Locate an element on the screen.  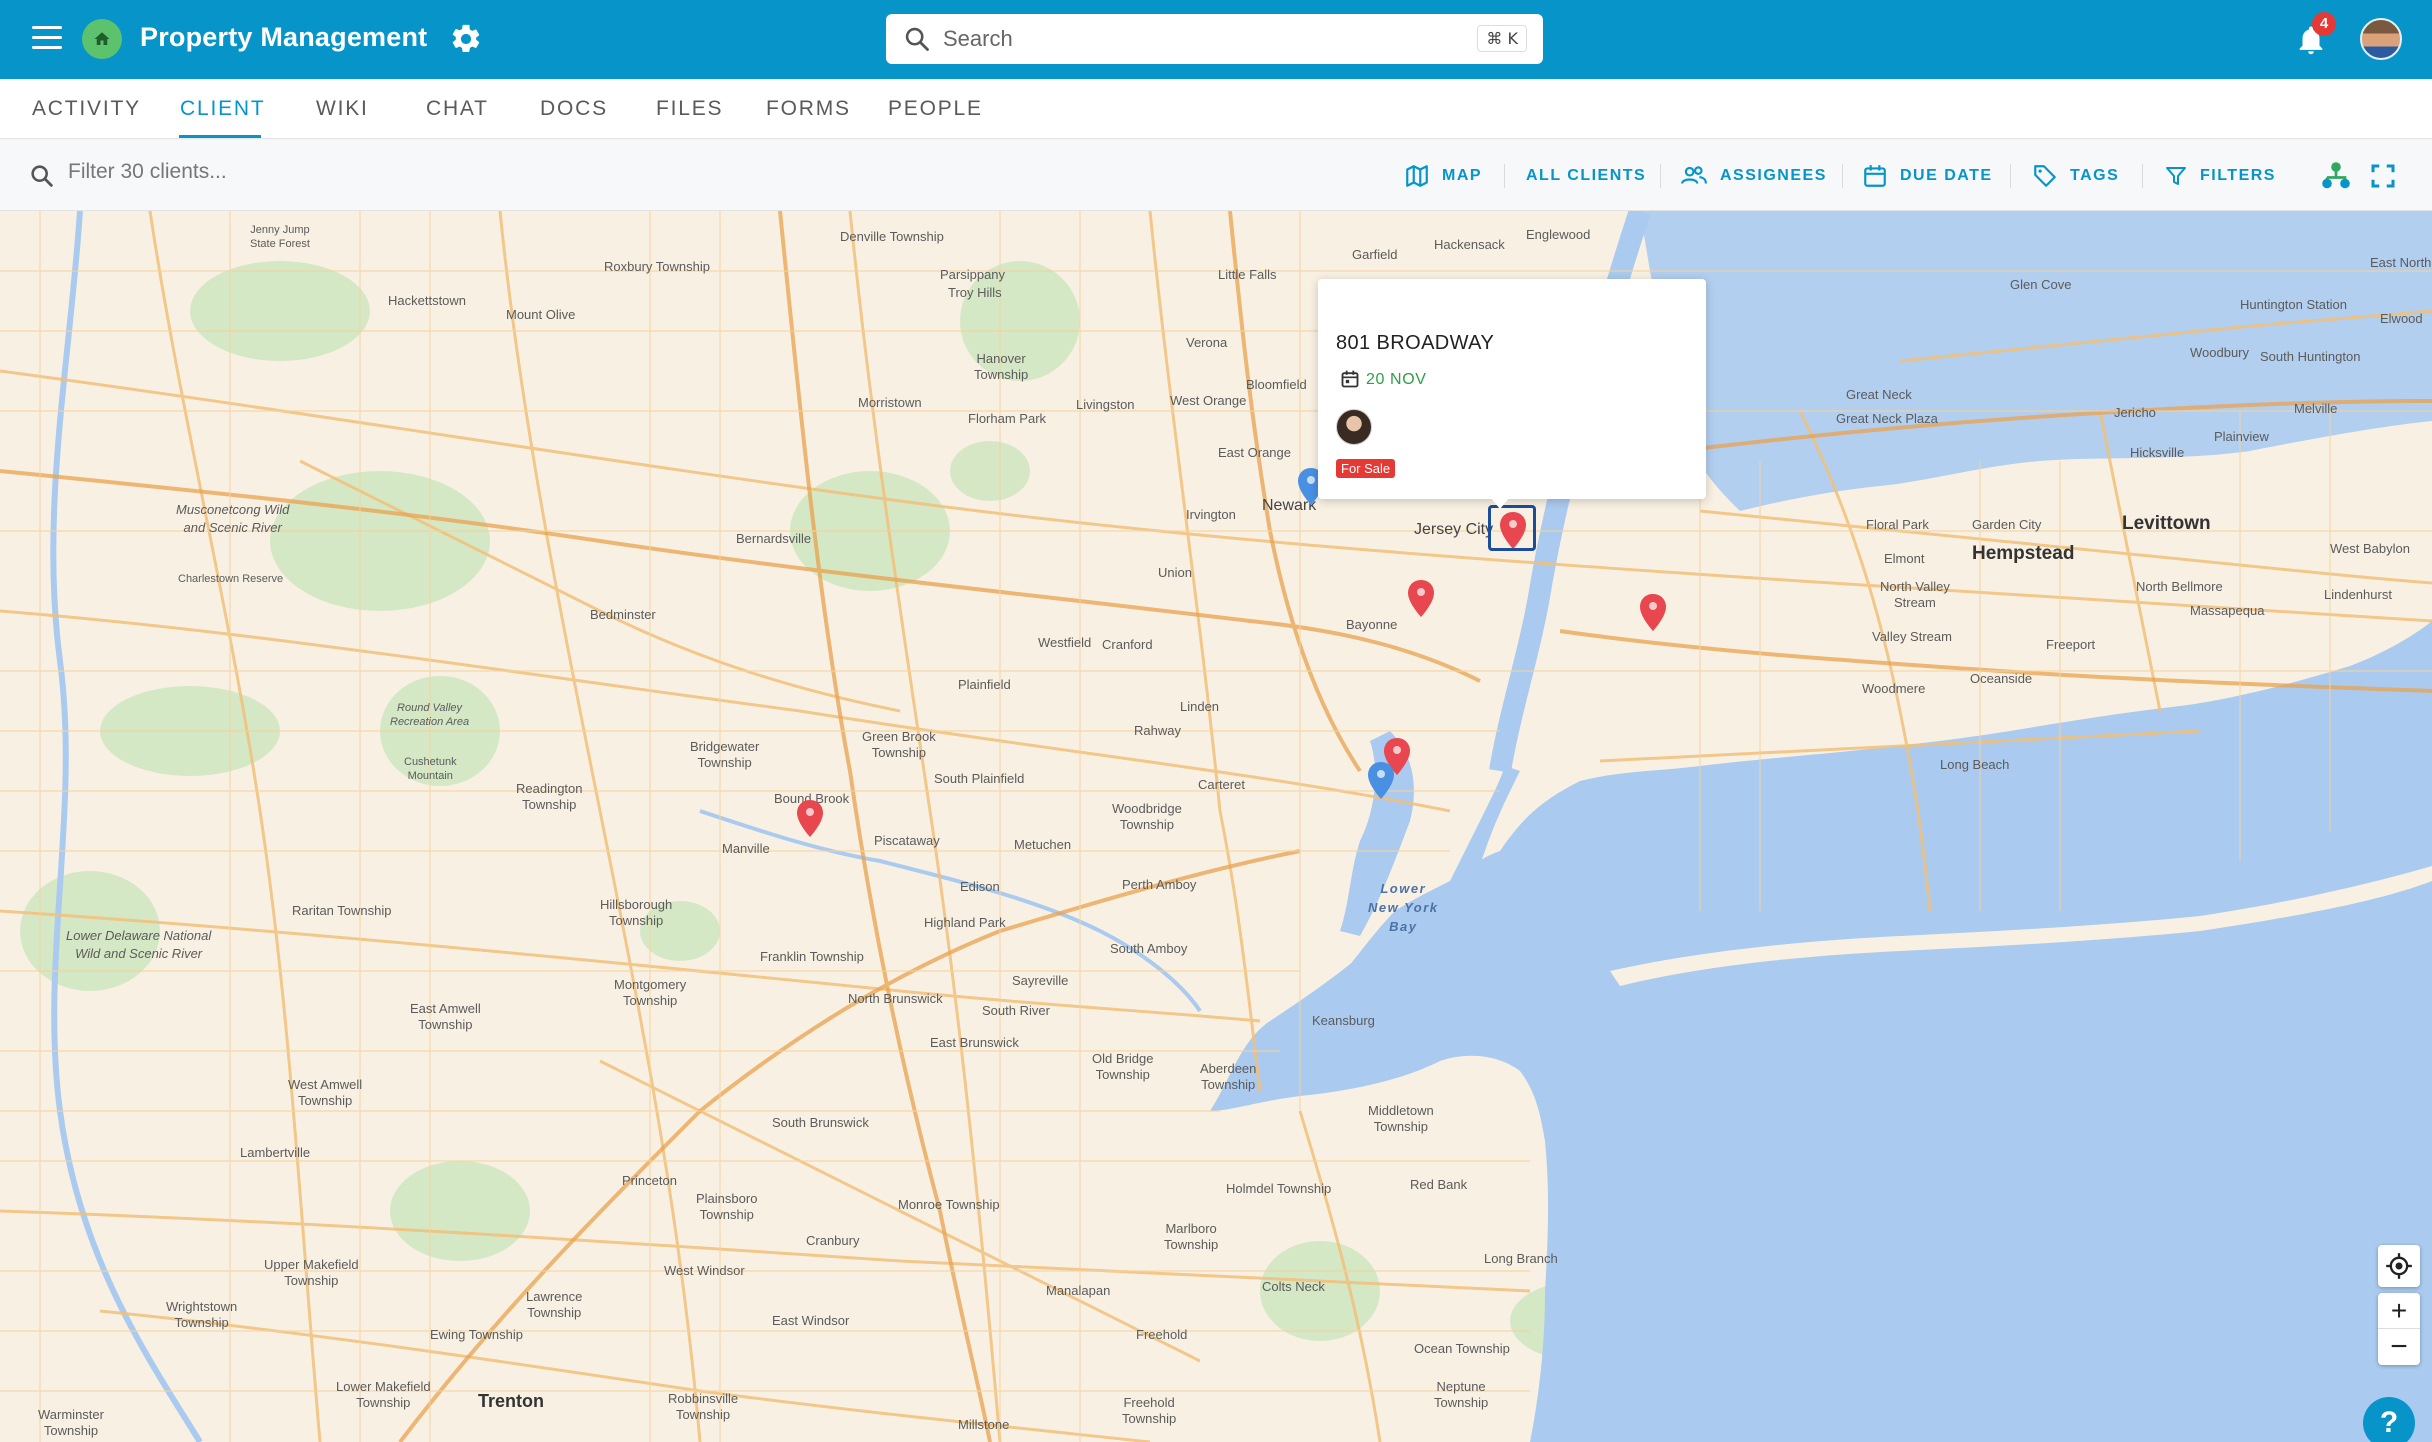
assignees-button: ASSIGNEES is located at coordinates (1753, 176).